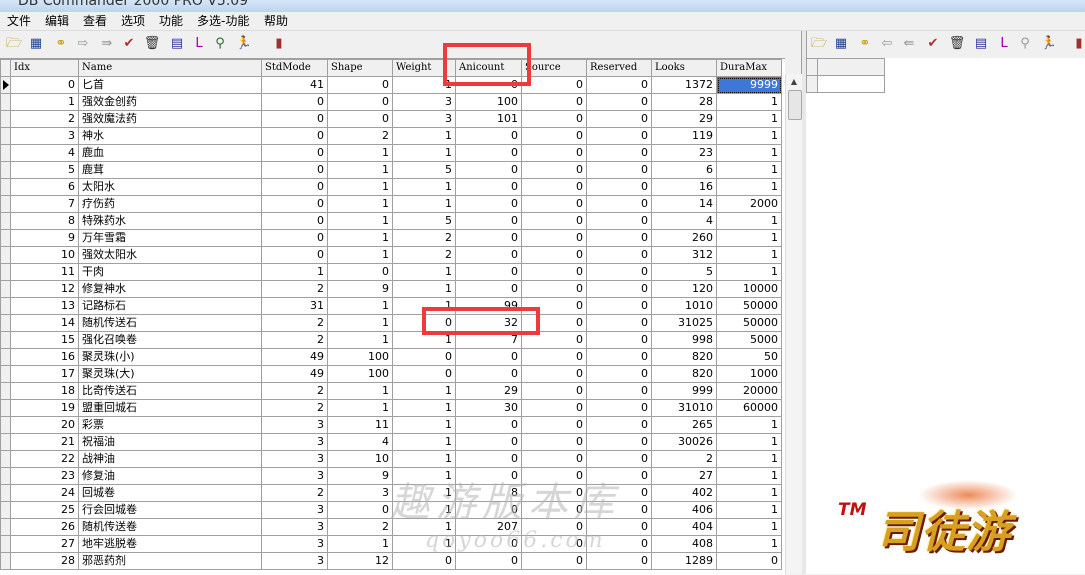  I want to click on cell-name: 随机传送石, so click(170, 323).